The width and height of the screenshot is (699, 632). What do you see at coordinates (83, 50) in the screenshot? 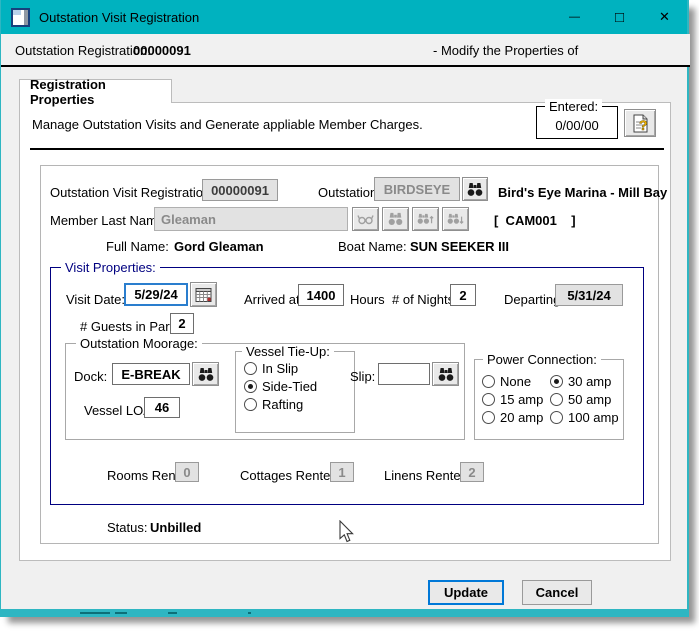
I see `outstation-registration-label: Outstation Registration:` at bounding box center [83, 50].